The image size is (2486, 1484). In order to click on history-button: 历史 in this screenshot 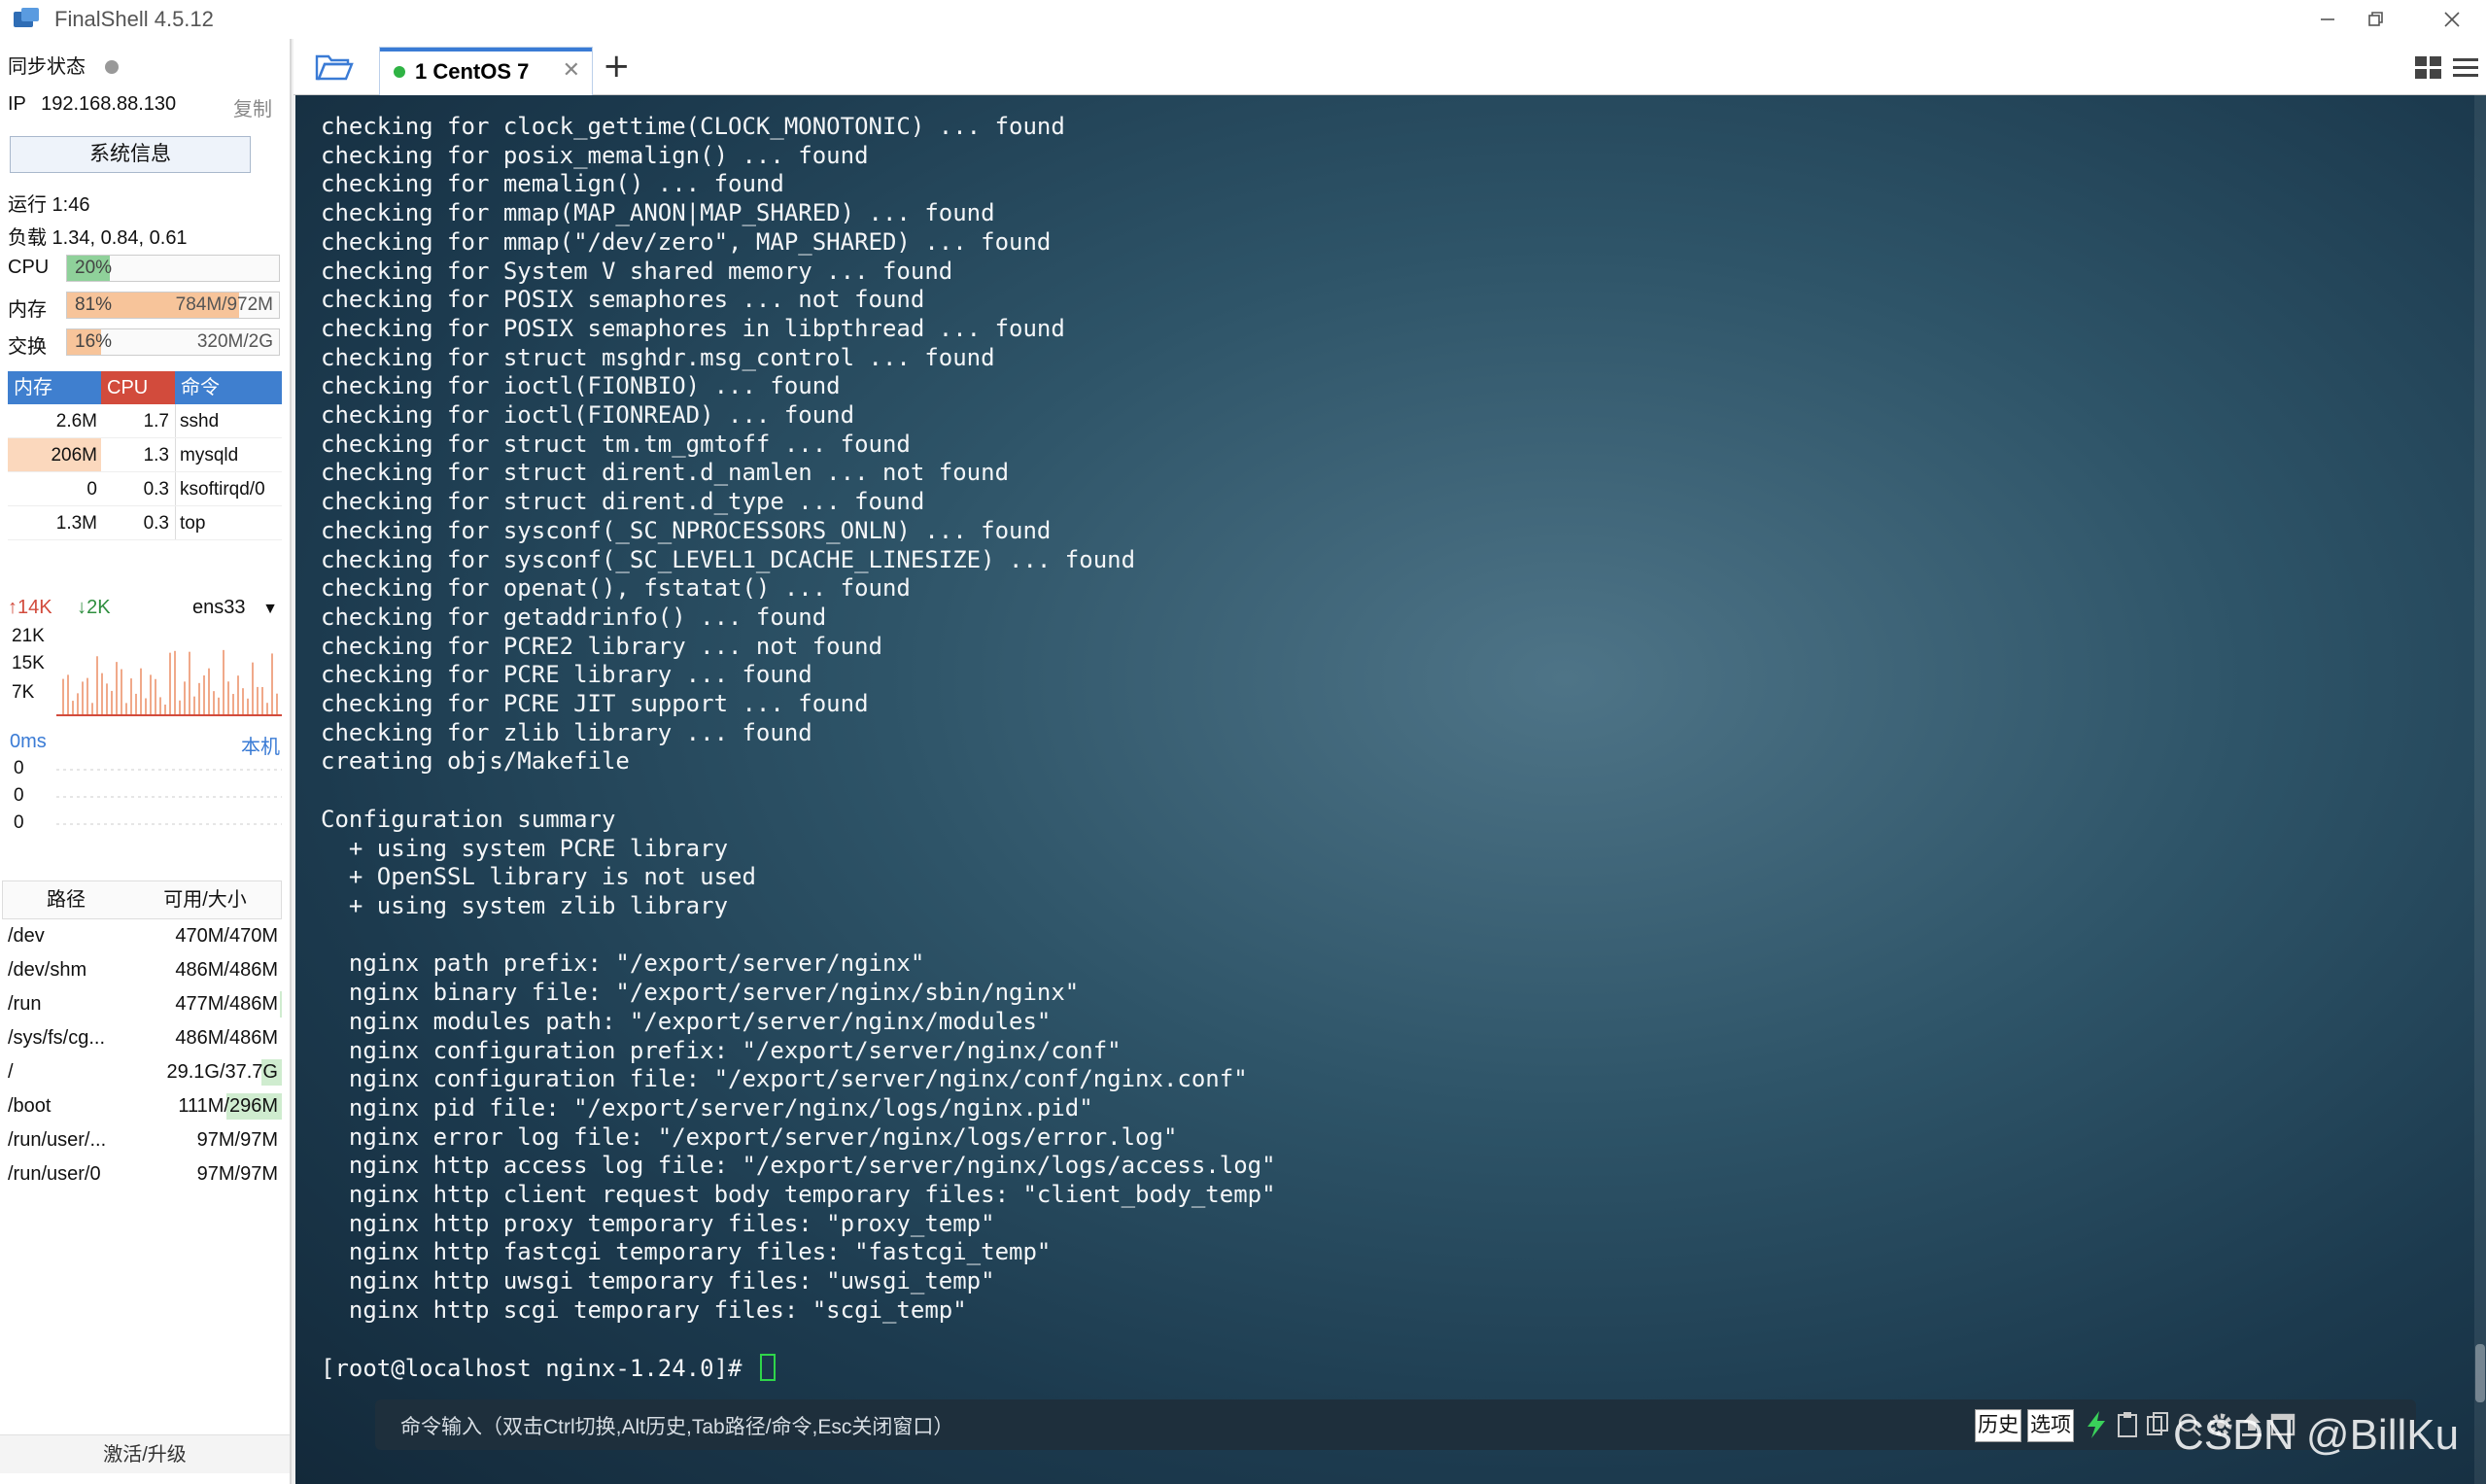, I will do `click(1998, 1425)`.